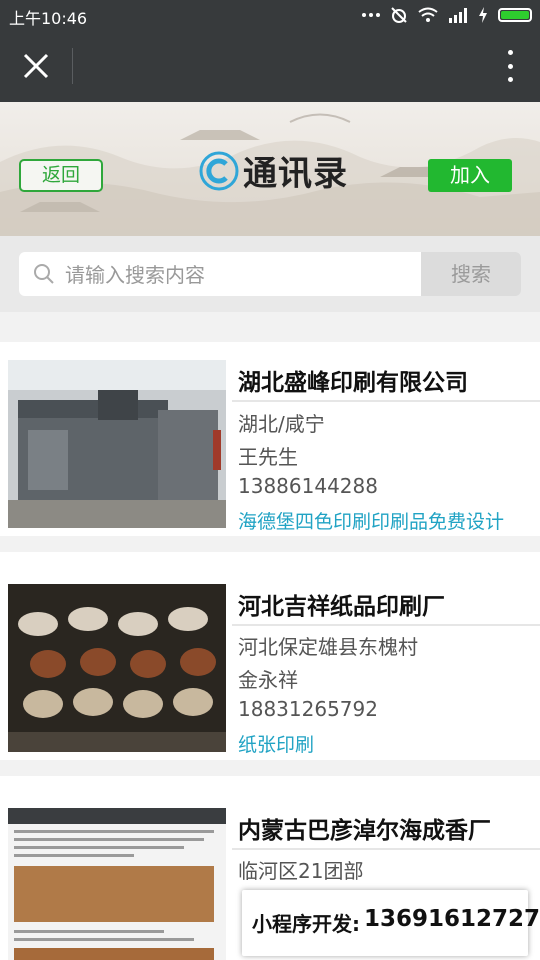 This screenshot has height=960, width=540. Describe the element at coordinates (308, 486) in the screenshot. I see `contact-phone: 13886144288` at that location.